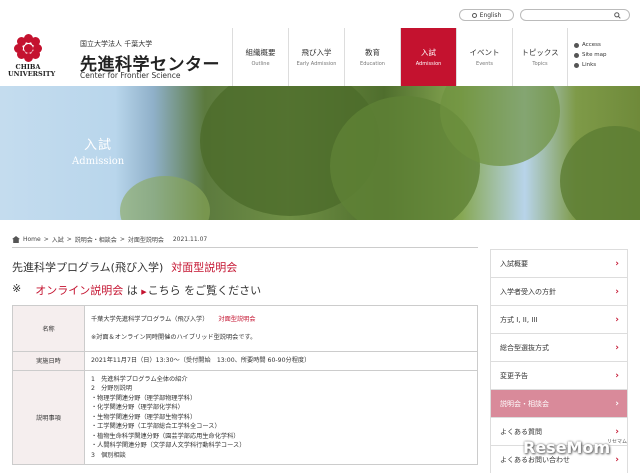 This screenshot has height=476, width=640. Describe the element at coordinates (559, 291) in the screenshot. I see `sidebar-item-policy: 入学者受入の方針 ›` at that location.